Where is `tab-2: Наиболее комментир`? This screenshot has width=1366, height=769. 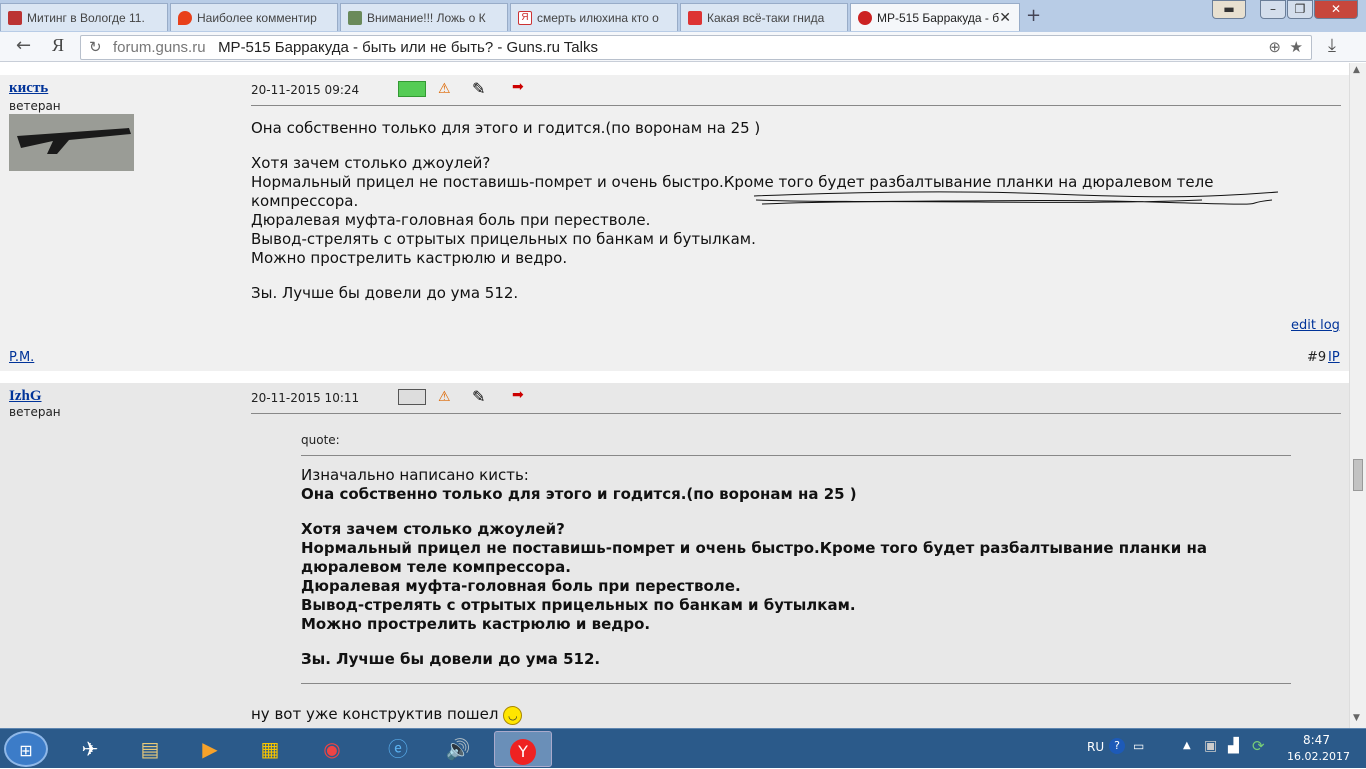
tab-2: Наиболее комментир is located at coordinates (254, 17).